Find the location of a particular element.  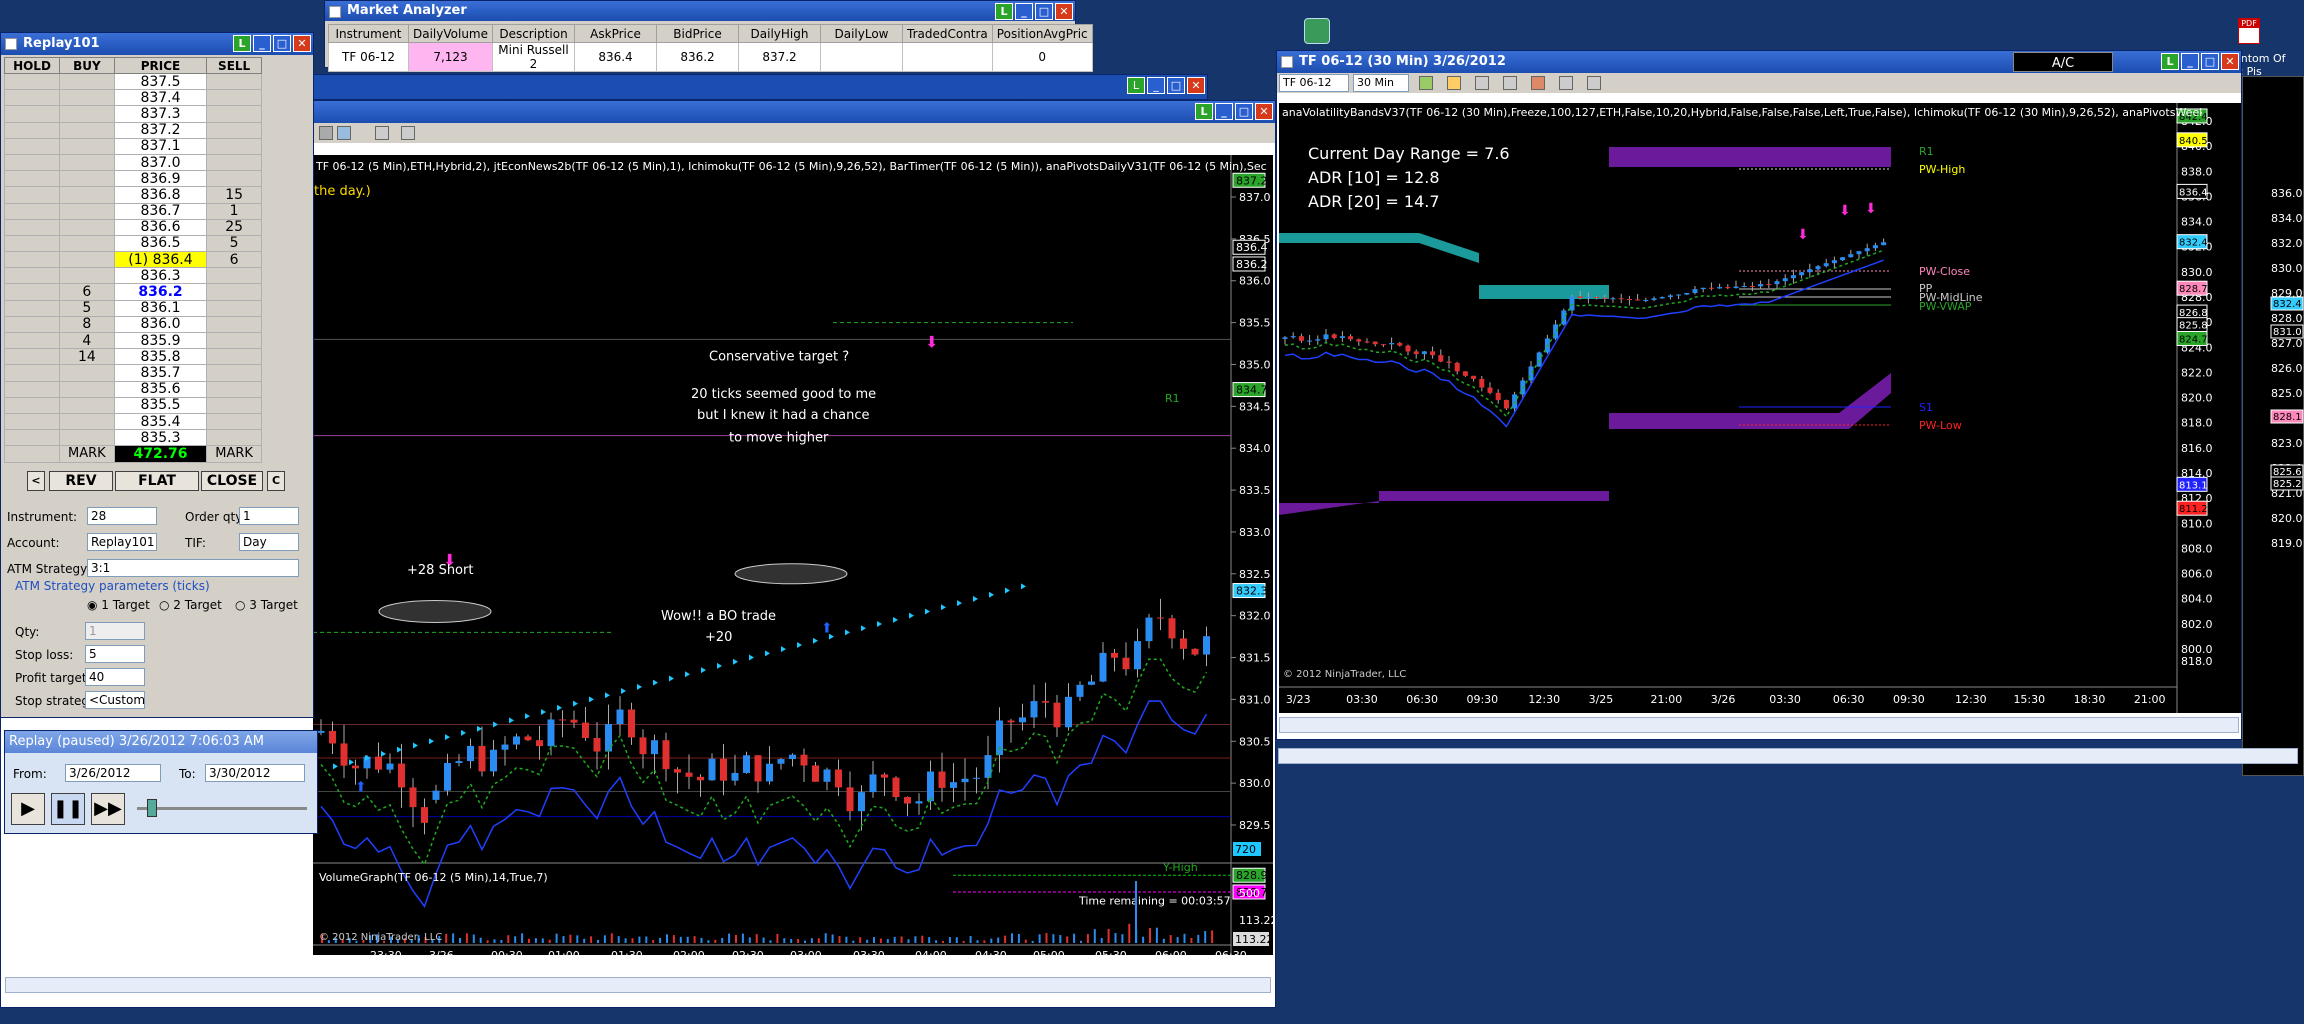

atm-strategy-select: 3:1 is located at coordinates (193, 568).